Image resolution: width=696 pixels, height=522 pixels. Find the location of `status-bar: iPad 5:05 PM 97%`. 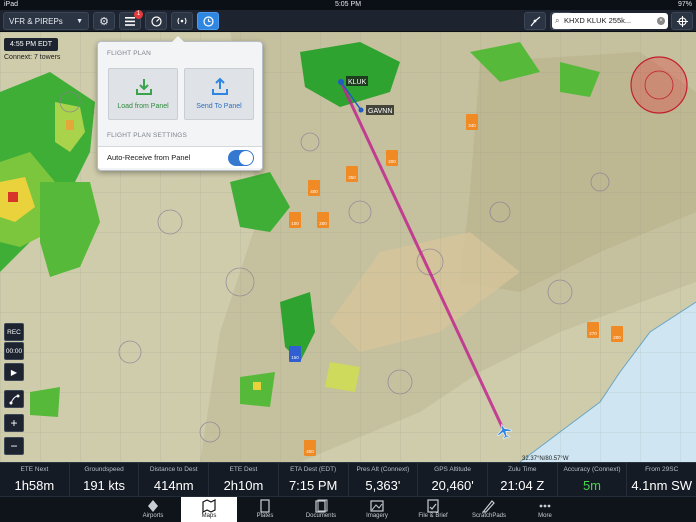

status-bar: iPad 5:05 PM 97% is located at coordinates (348, 5).